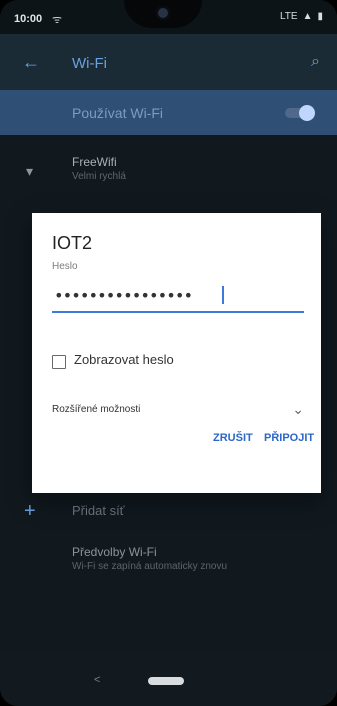 The image size is (337, 706). I want to click on text-cursor, so click(223, 295).